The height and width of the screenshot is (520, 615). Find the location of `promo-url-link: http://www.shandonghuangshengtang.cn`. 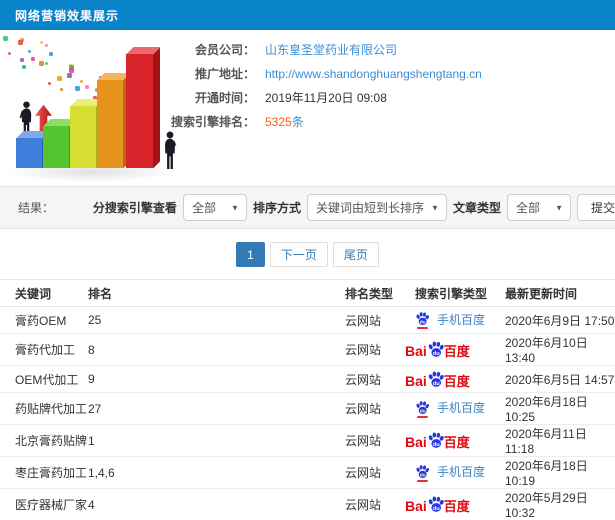

promo-url-link: http://www.shandonghuangshengtang.cn is located at coordinates (373, 74).